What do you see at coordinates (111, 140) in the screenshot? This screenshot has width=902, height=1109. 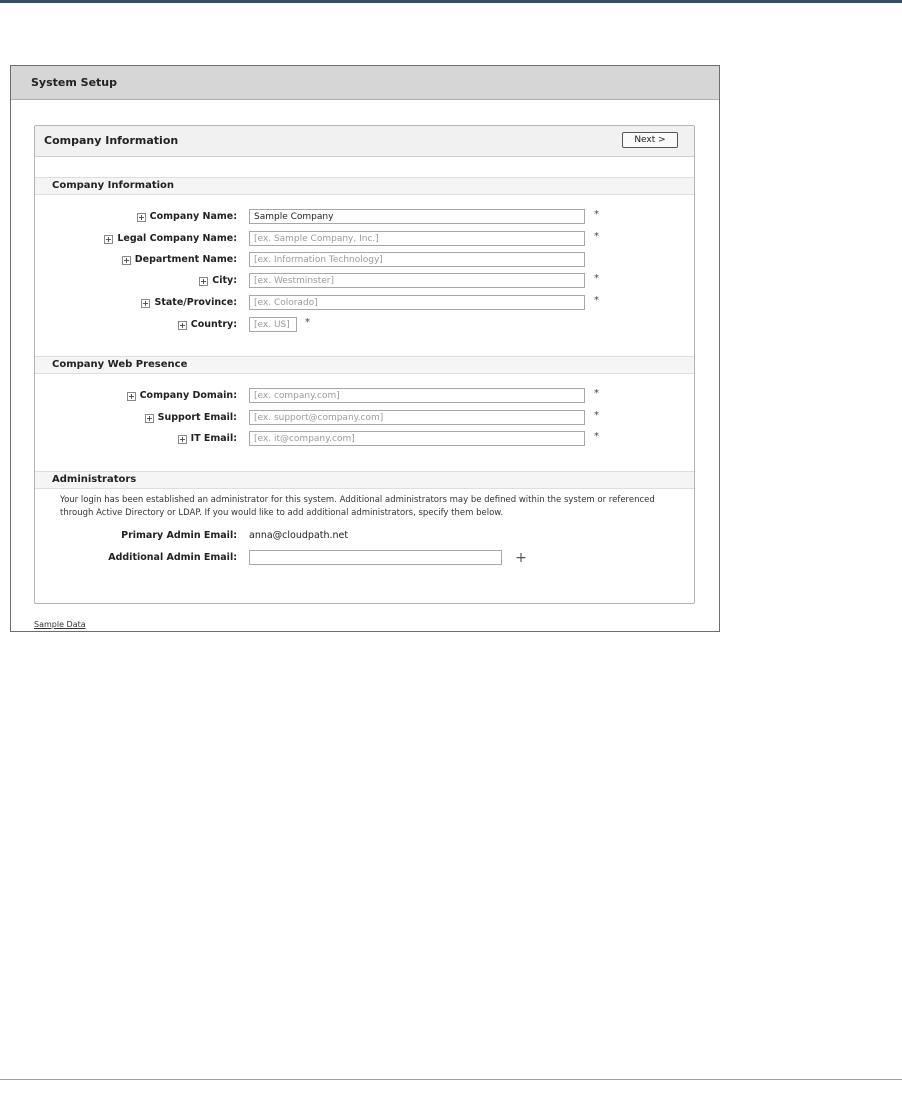 I see `panel-title: Company Information` at bounding box center [111, 140].